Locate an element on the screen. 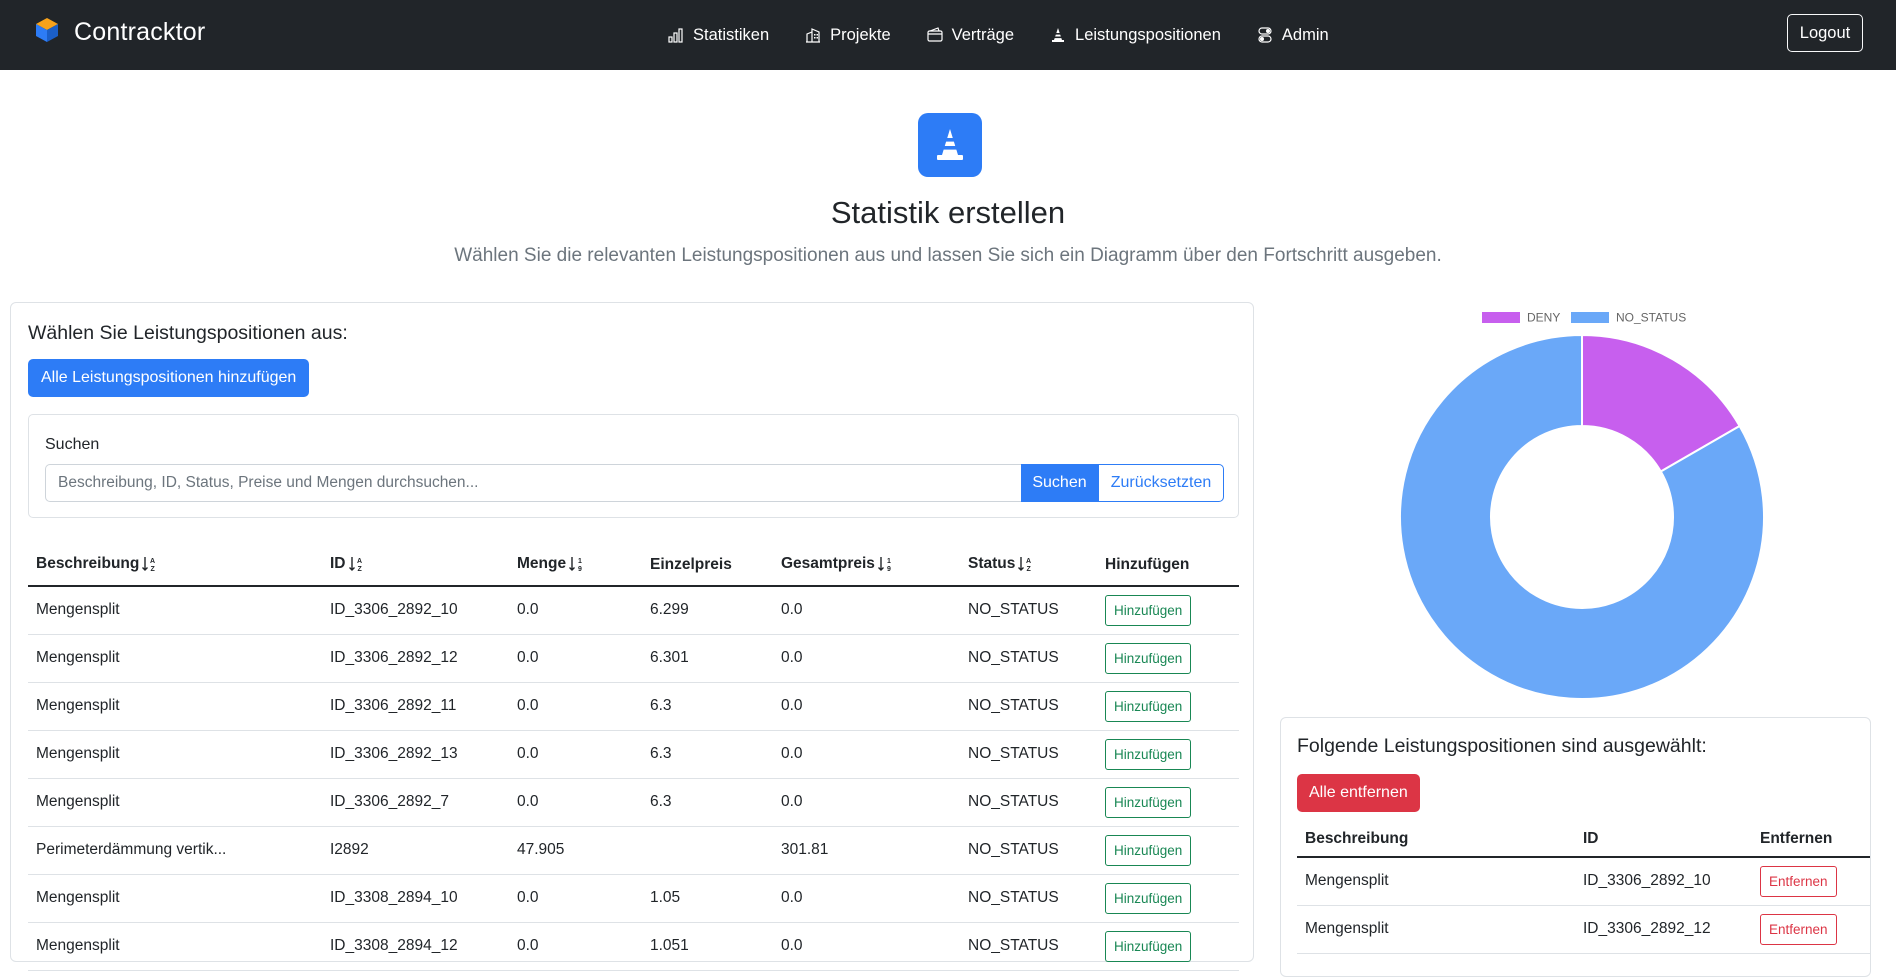 This screenshot has width=1896, height=977. nav-vertraege: Verträge is located at coordinates (970, 35).